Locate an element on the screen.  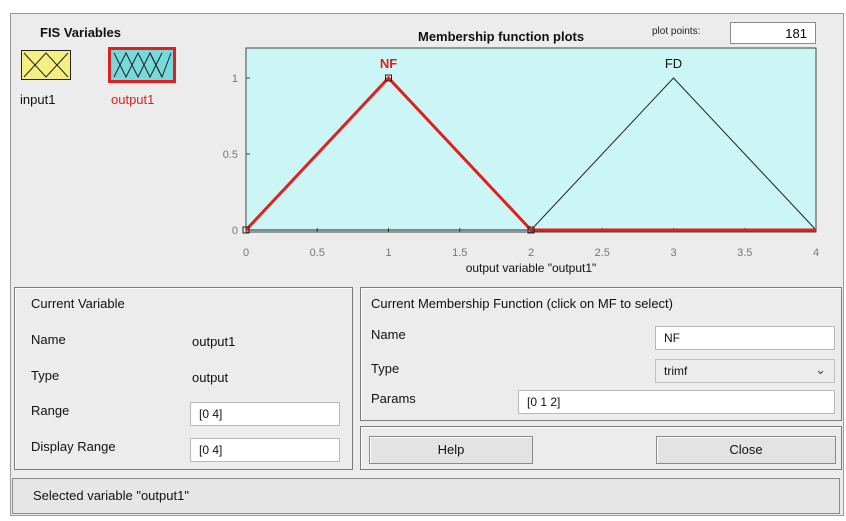
chevron-down-icon: ⌄ is located at coordinates (820, 369).